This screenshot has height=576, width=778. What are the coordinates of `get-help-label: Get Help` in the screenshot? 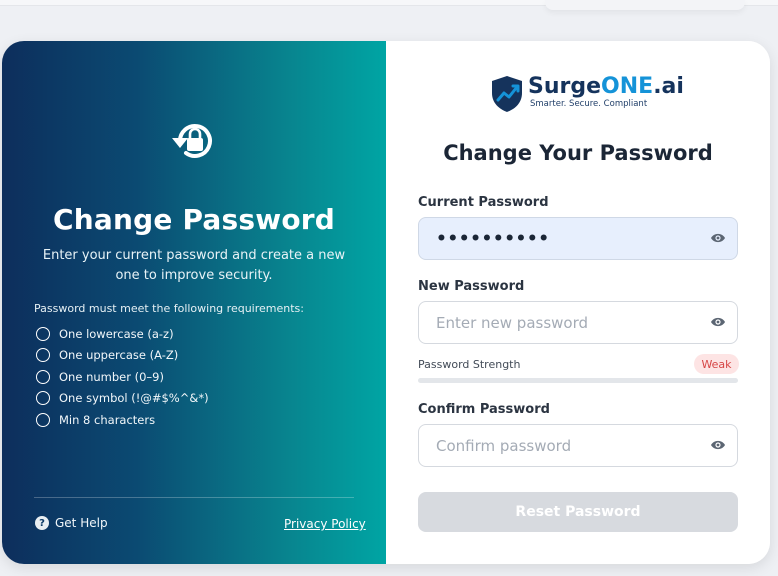 It's located at (81, 523).